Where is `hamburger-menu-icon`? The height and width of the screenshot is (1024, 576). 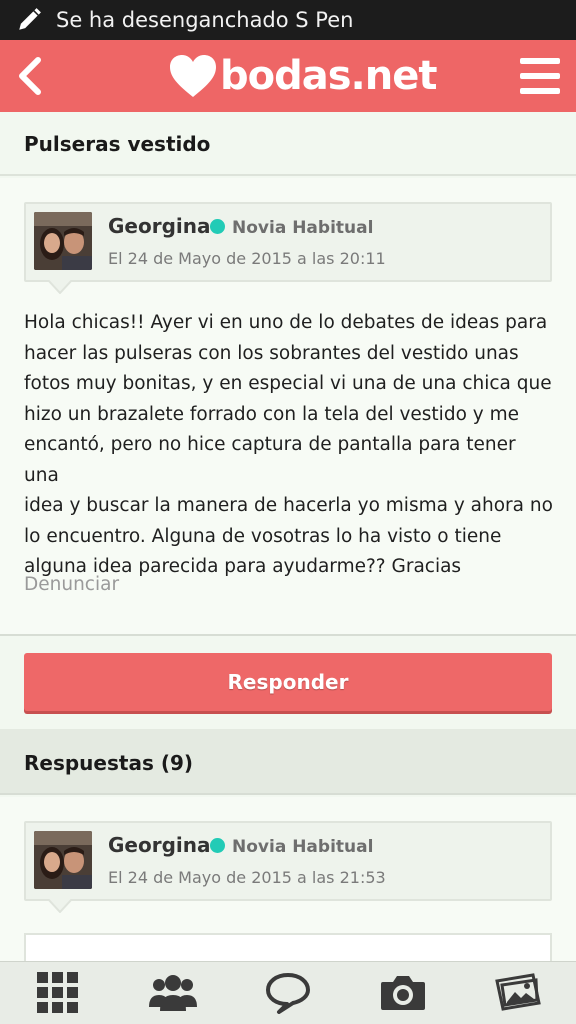 hamburger-menu-icon is located at coordinates (540, 76).